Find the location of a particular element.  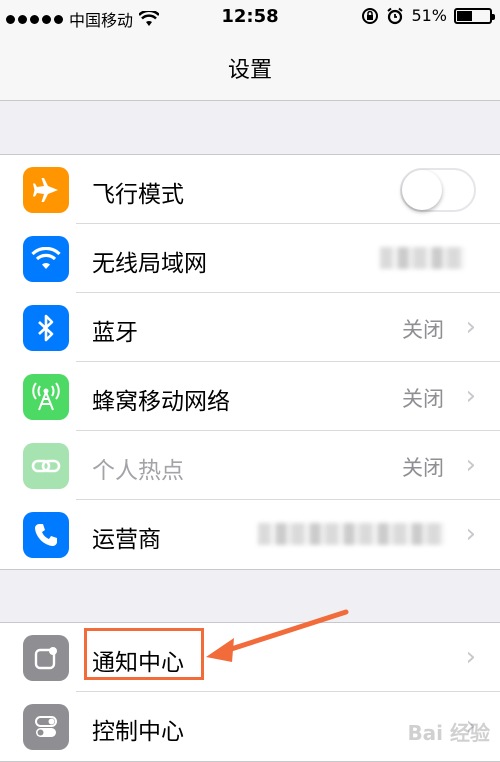

notification-center-icon is located at coordinates (46, 658).